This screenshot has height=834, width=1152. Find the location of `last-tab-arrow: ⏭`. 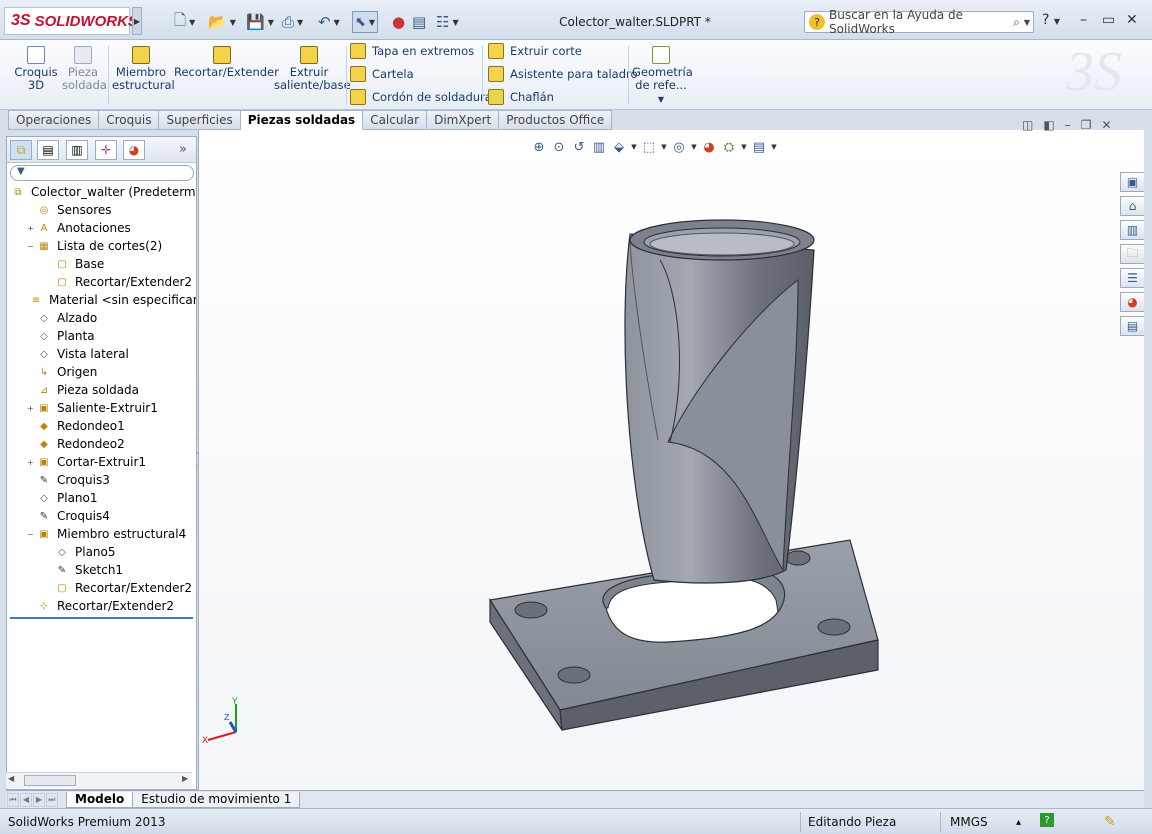

last-tab-arrow: ⏭ is located at coordinates (52, 799).